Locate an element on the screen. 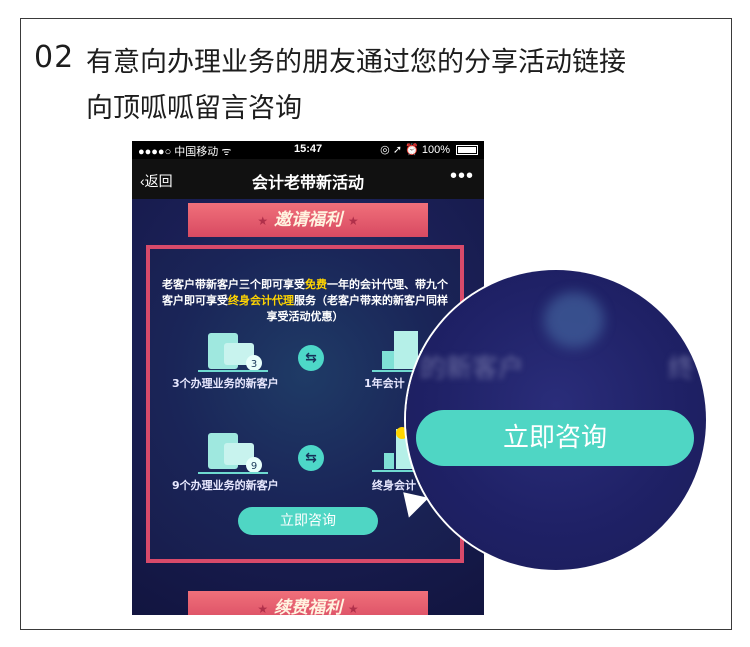  intro-highlight: 终身会计代理 is located at coordinates (261, 300).